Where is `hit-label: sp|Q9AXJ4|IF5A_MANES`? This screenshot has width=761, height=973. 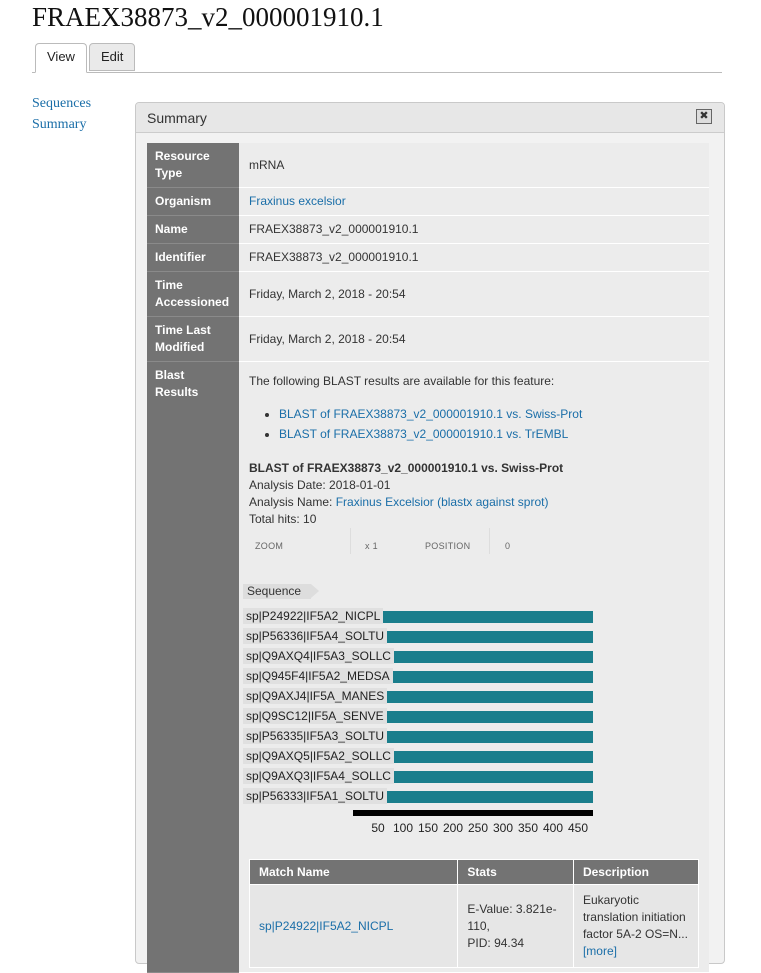 hit-label: sp|Q9AXJ4|IF5A_MANES is located at coordinates (315, 696).